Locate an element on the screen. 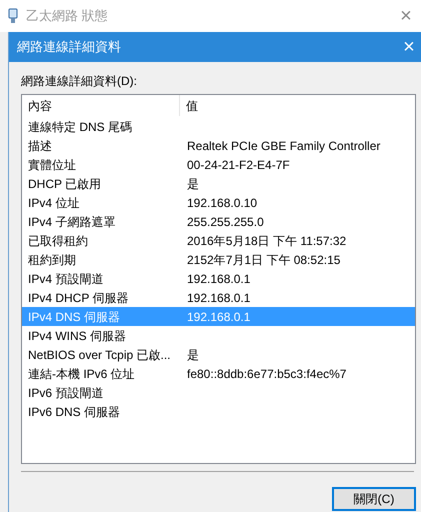 The height and width of the screenshot is (512, 421). close-button: × is located at coordinates (409, 47).